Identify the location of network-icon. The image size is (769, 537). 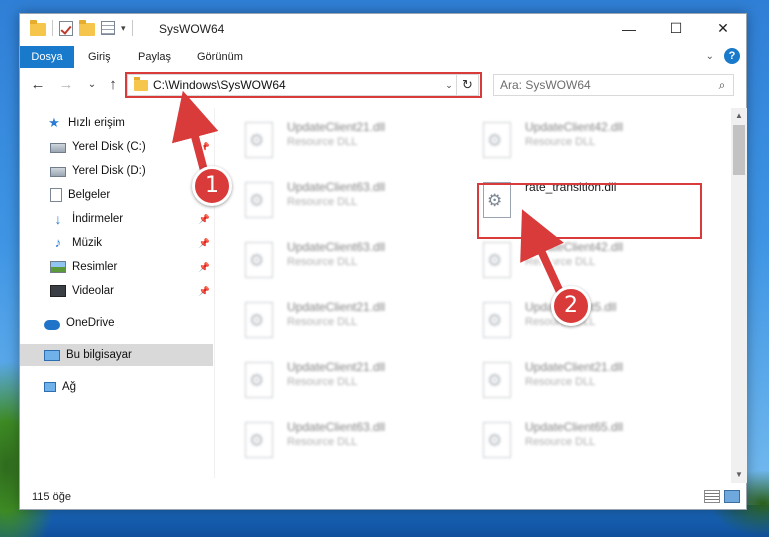
(50, 387).